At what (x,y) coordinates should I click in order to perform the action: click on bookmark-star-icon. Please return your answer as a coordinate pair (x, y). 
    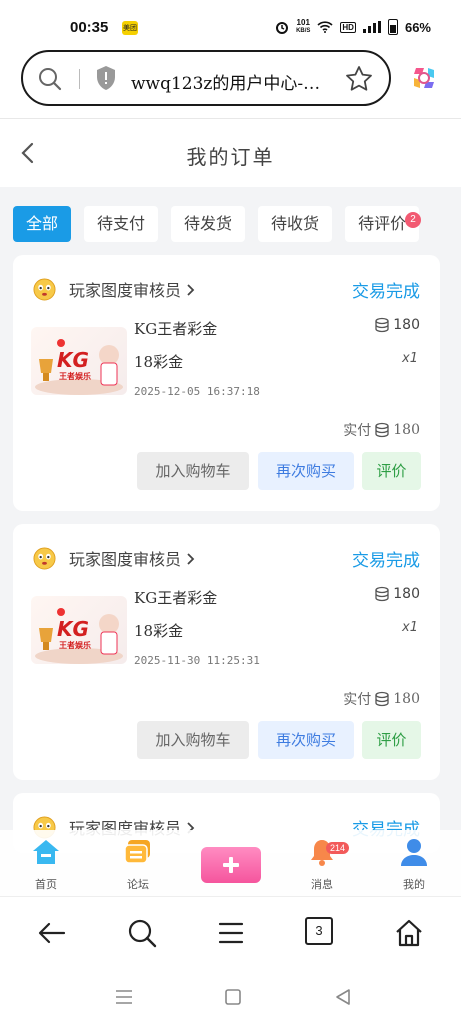
    Looking at the image, I should click on (359, 79).